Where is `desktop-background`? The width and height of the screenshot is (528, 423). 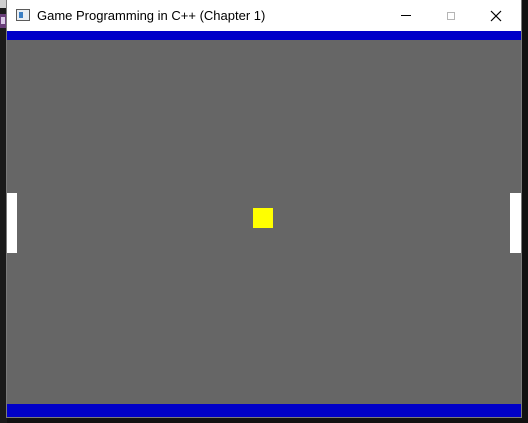 desktop-background is located at coordinates (3, 211).